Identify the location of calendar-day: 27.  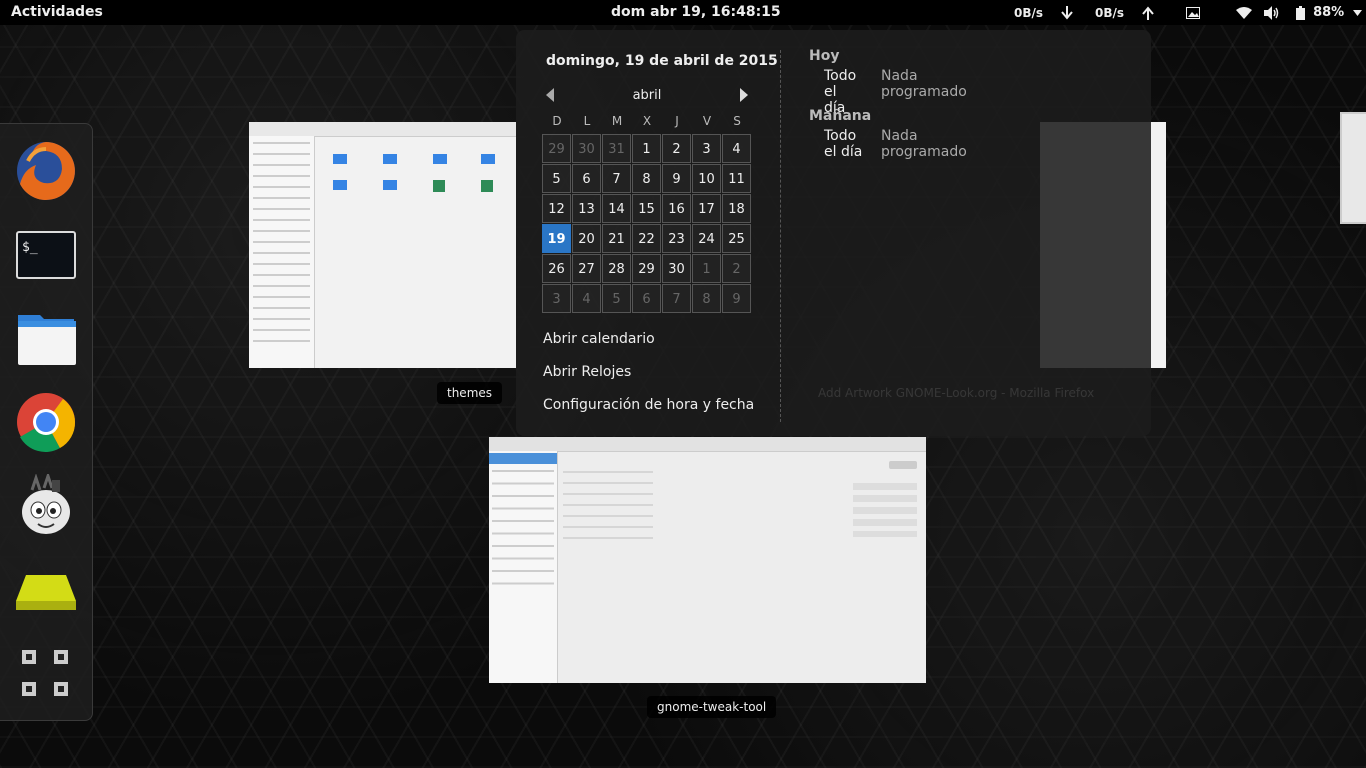
(586, 268).